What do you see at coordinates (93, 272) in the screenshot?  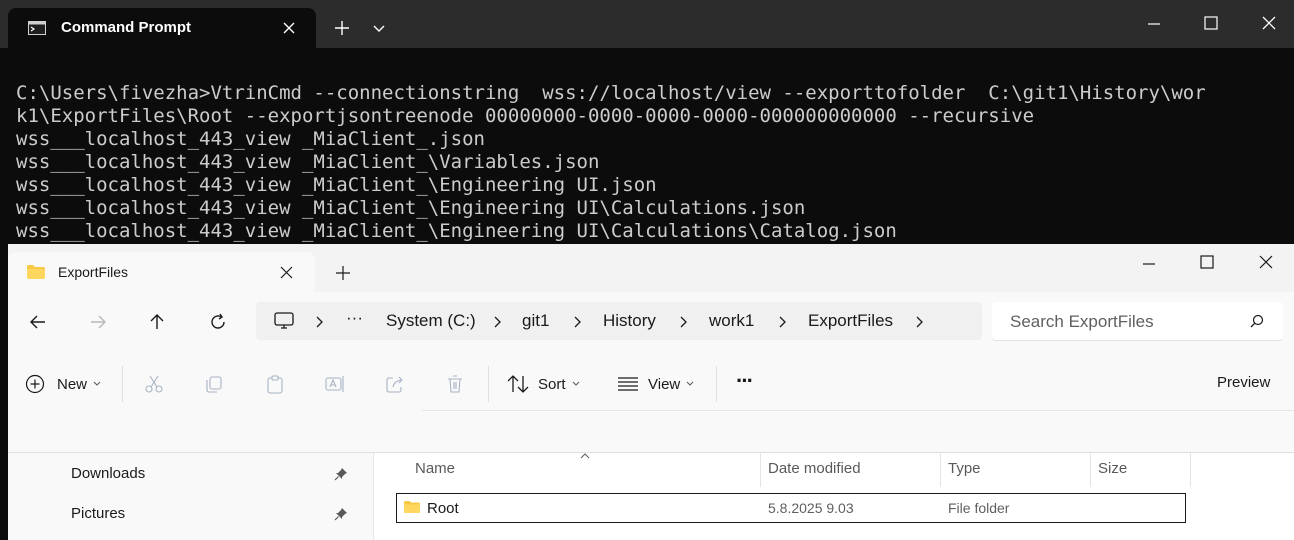 I see `explorer-tab-title: ExportFiles` at bounding box center [93, 272].